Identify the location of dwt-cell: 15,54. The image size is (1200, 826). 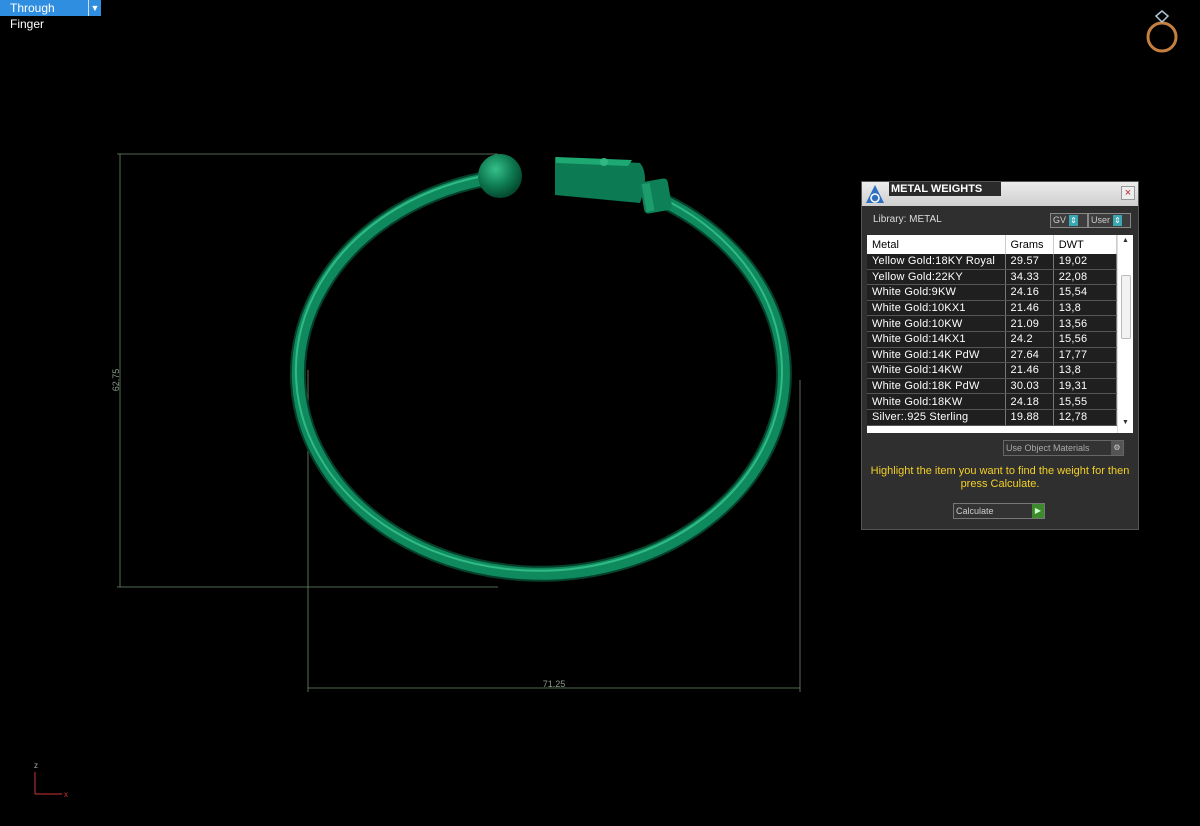
(1085, 292).